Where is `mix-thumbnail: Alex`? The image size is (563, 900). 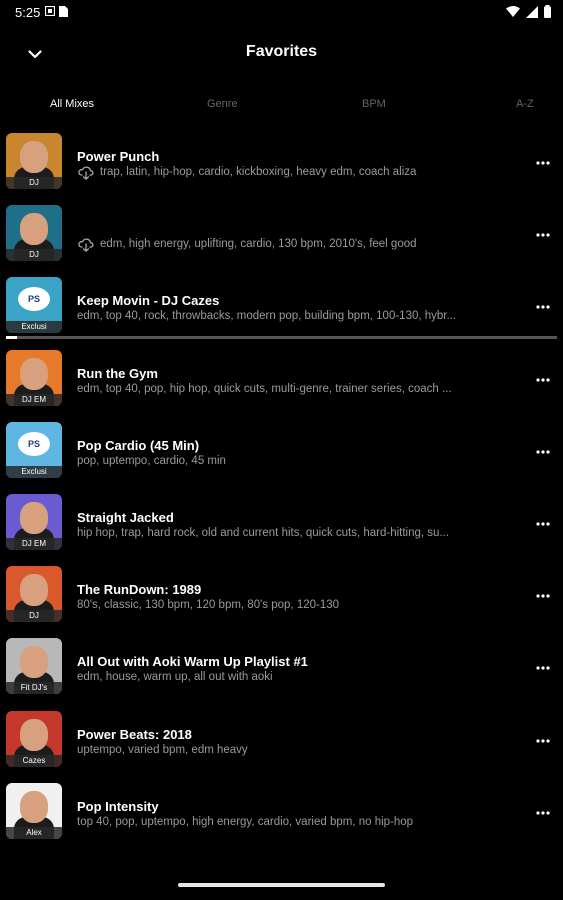 mix-thumbnail: Alex is located at coordinates (34, 810).